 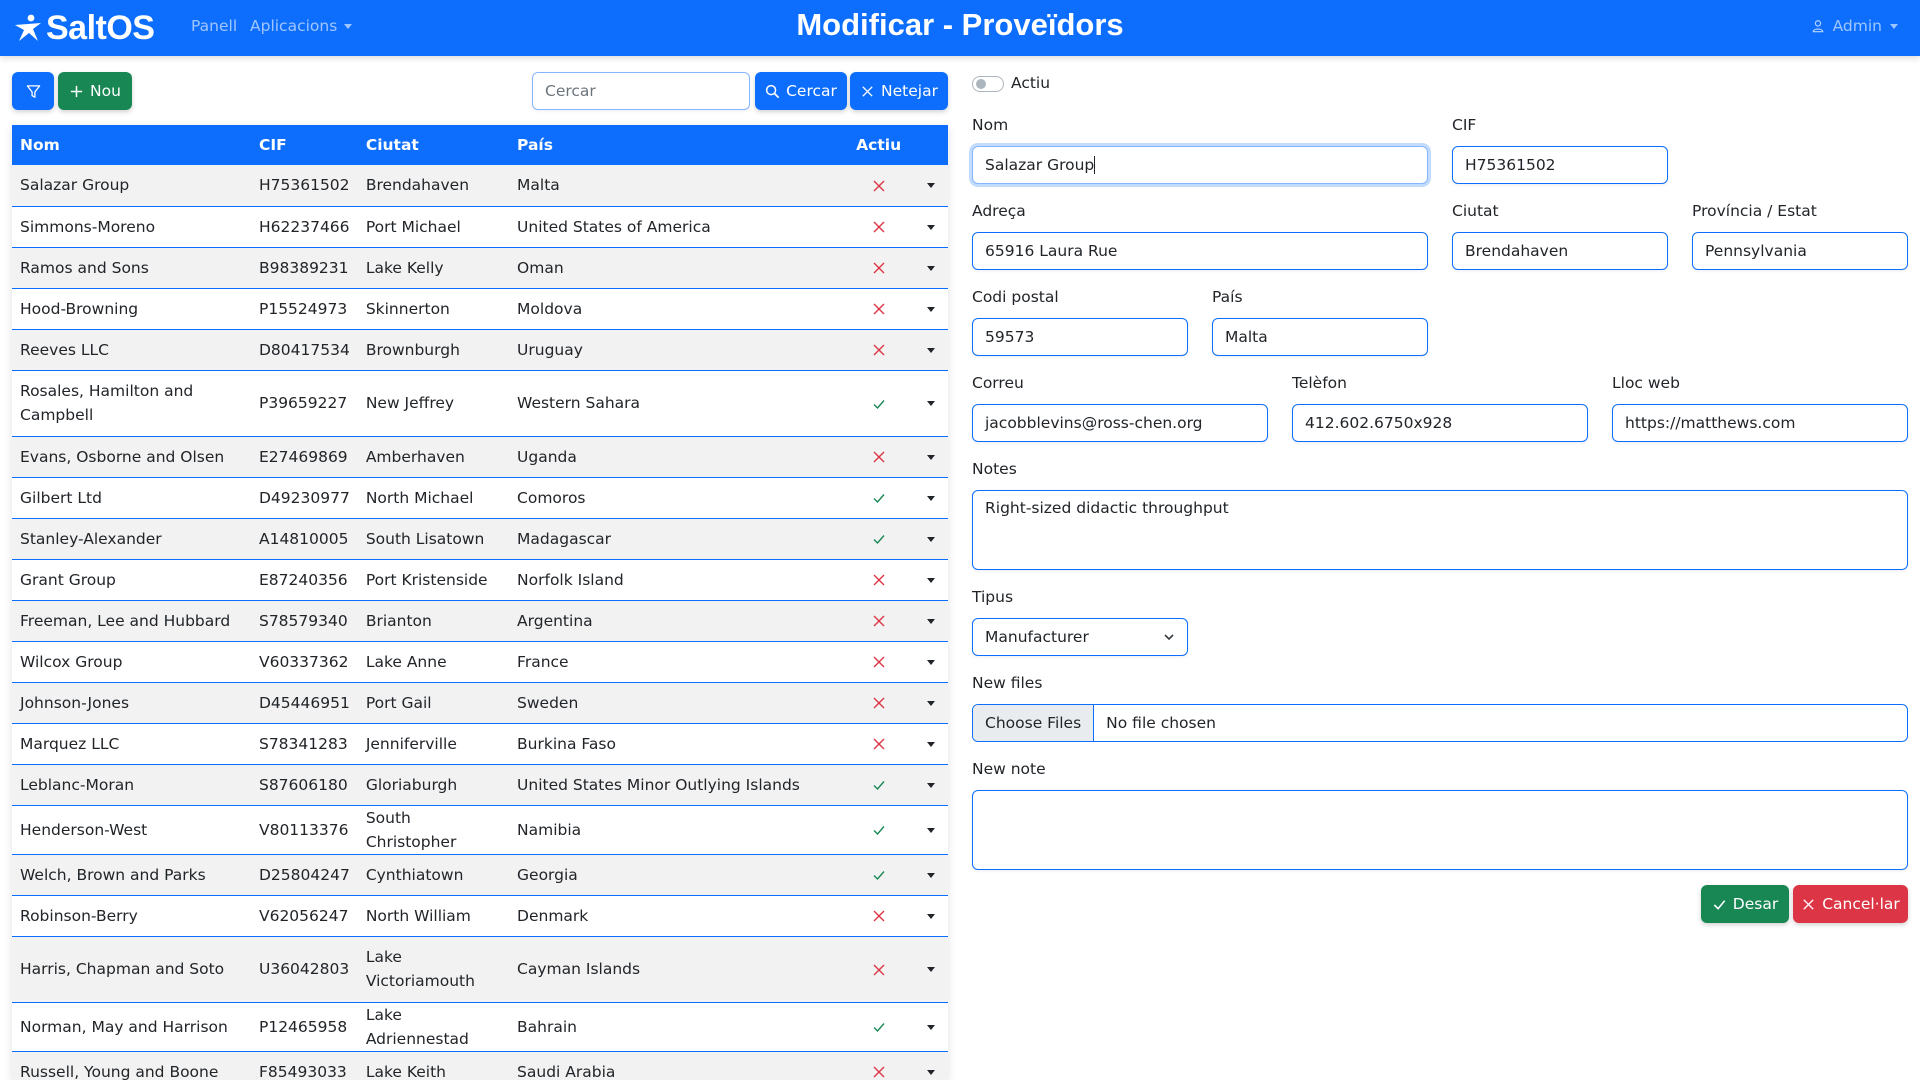 What do you see at coordinates (480, 309) in the screenshot?
I see `table-row: Hood-Browning P15524973 Skinnerton Moldova` at bounding box center [480, 309].